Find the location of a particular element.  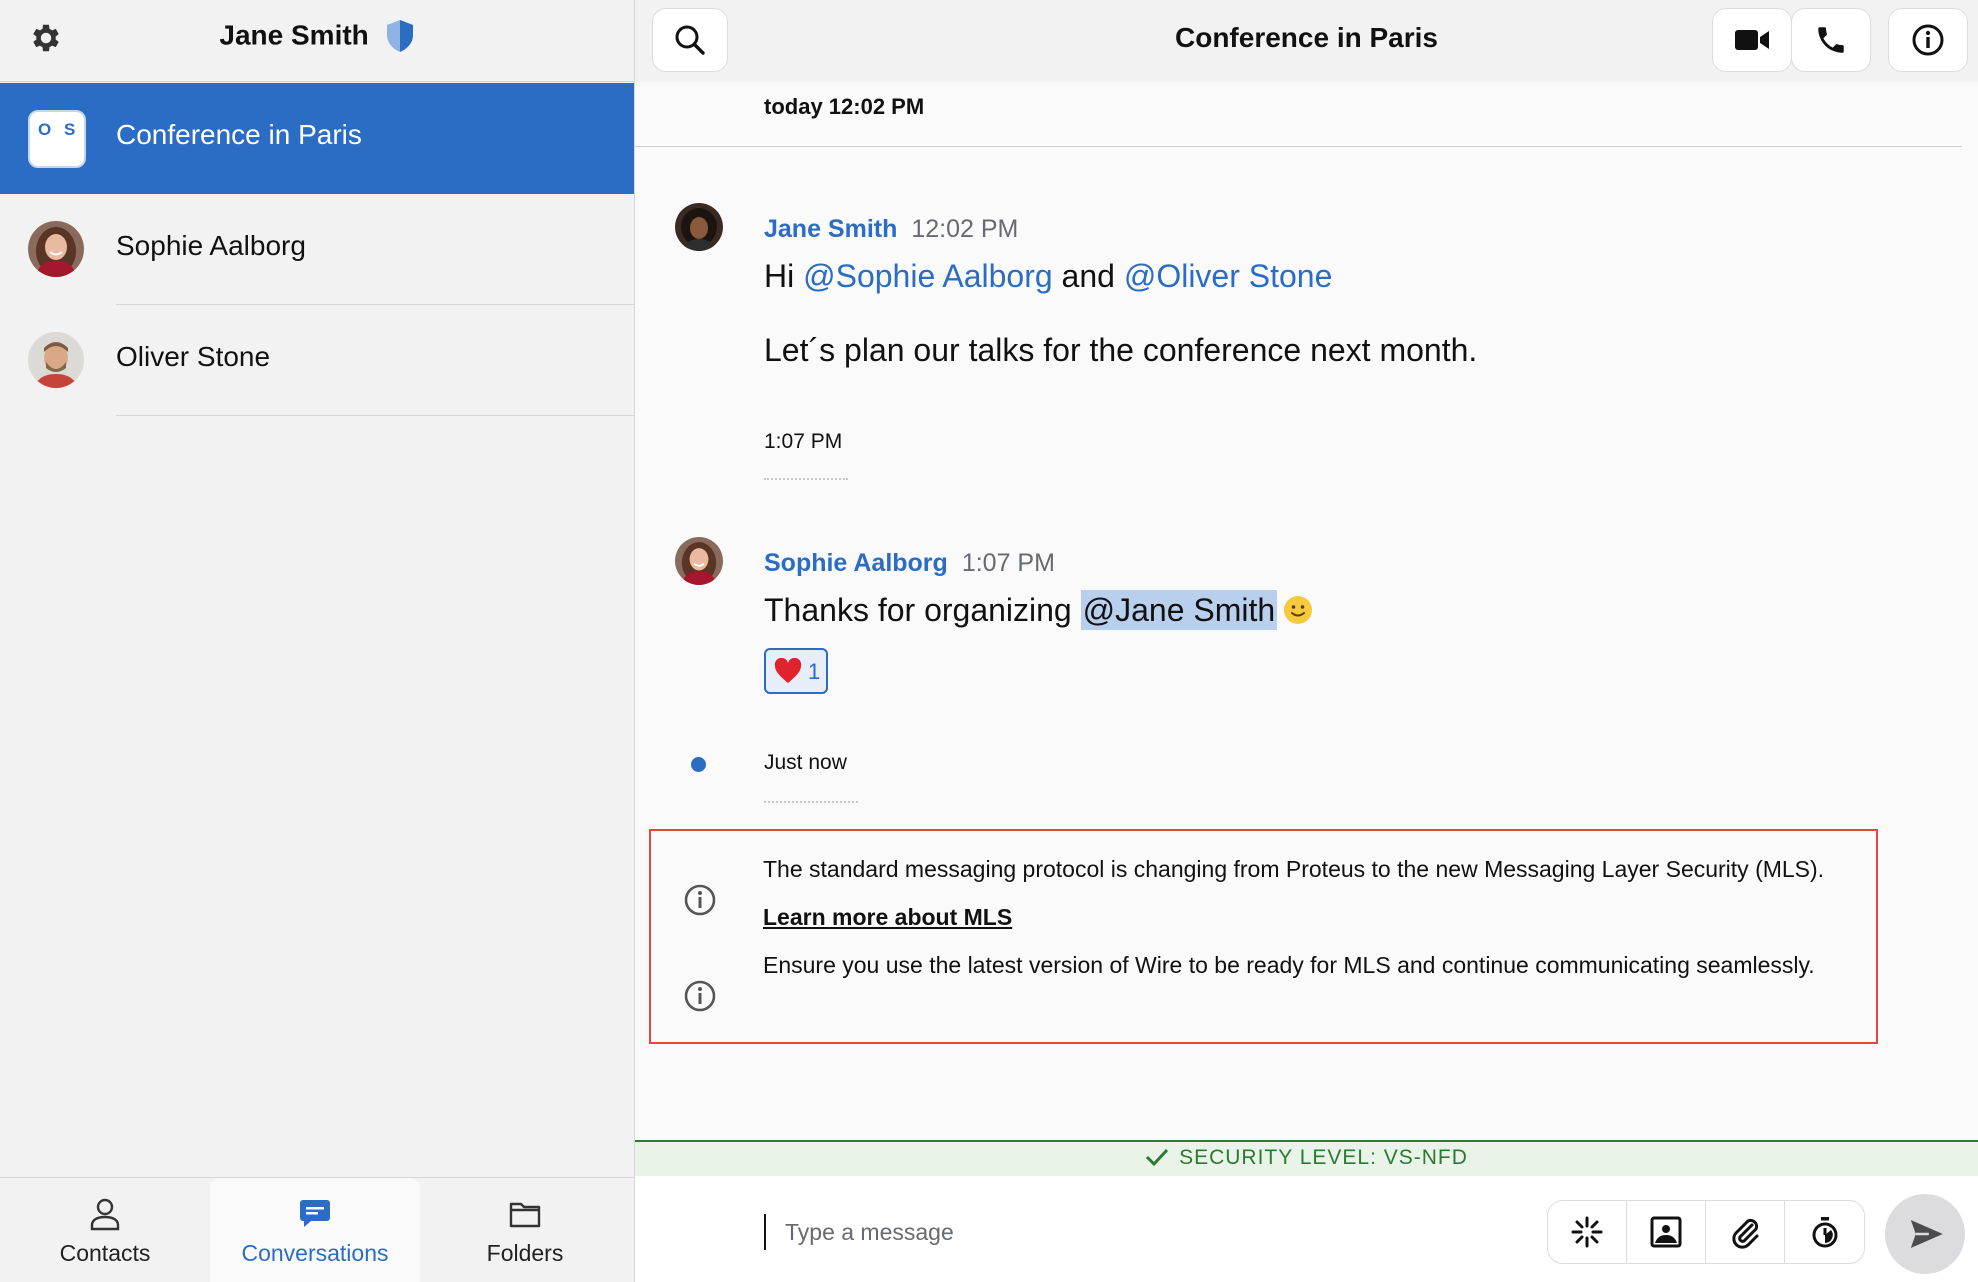

message-sender: Sophie Aalborg 1:07 PM is located at coordinates (909, 563).